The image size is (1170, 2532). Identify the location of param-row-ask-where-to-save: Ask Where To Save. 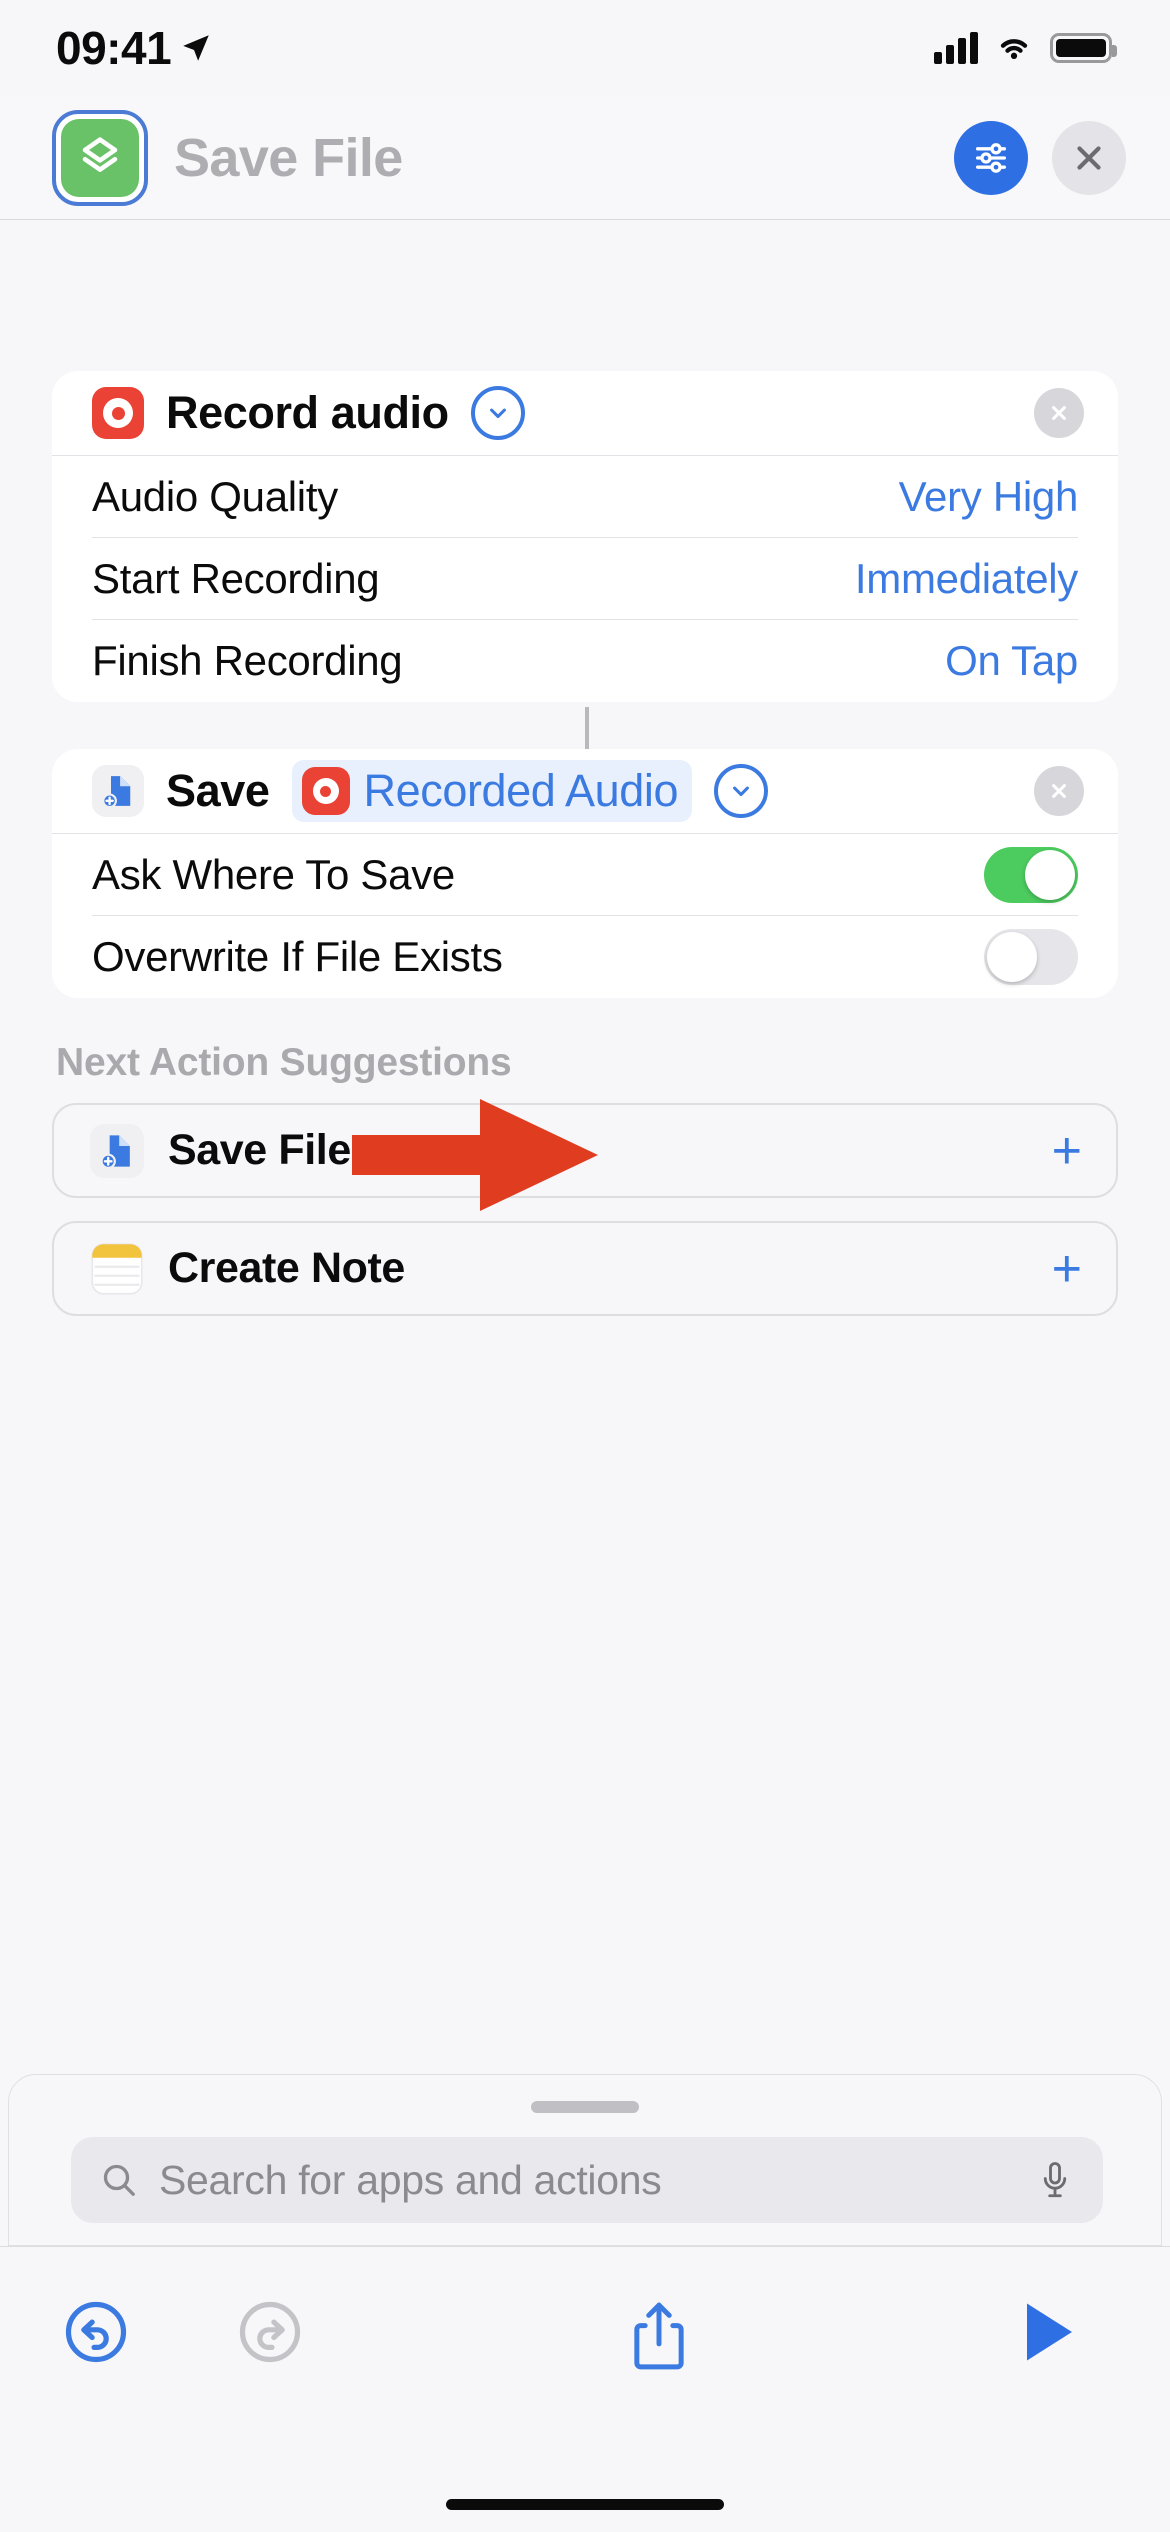
(585, 875).